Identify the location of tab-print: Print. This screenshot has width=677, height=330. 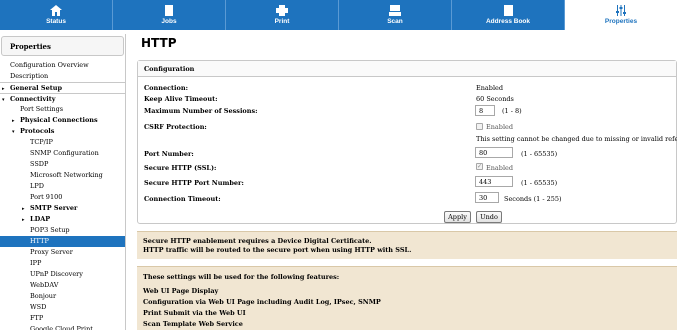
(282, 15).